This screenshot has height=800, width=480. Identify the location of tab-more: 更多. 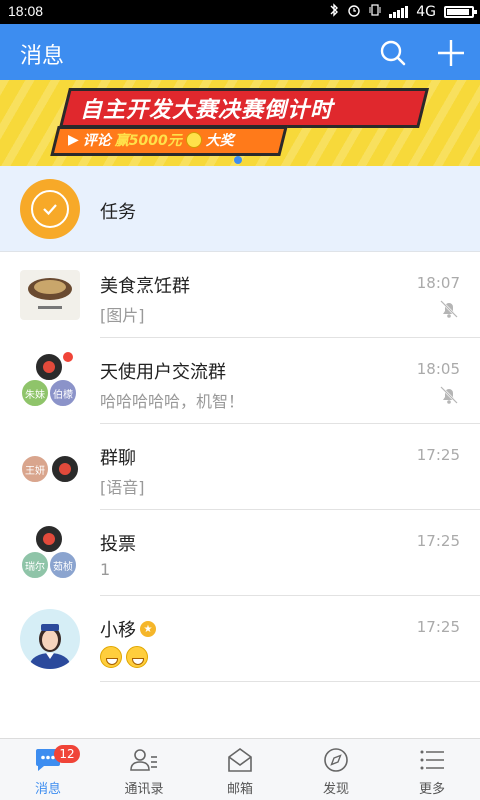
(432, 769).